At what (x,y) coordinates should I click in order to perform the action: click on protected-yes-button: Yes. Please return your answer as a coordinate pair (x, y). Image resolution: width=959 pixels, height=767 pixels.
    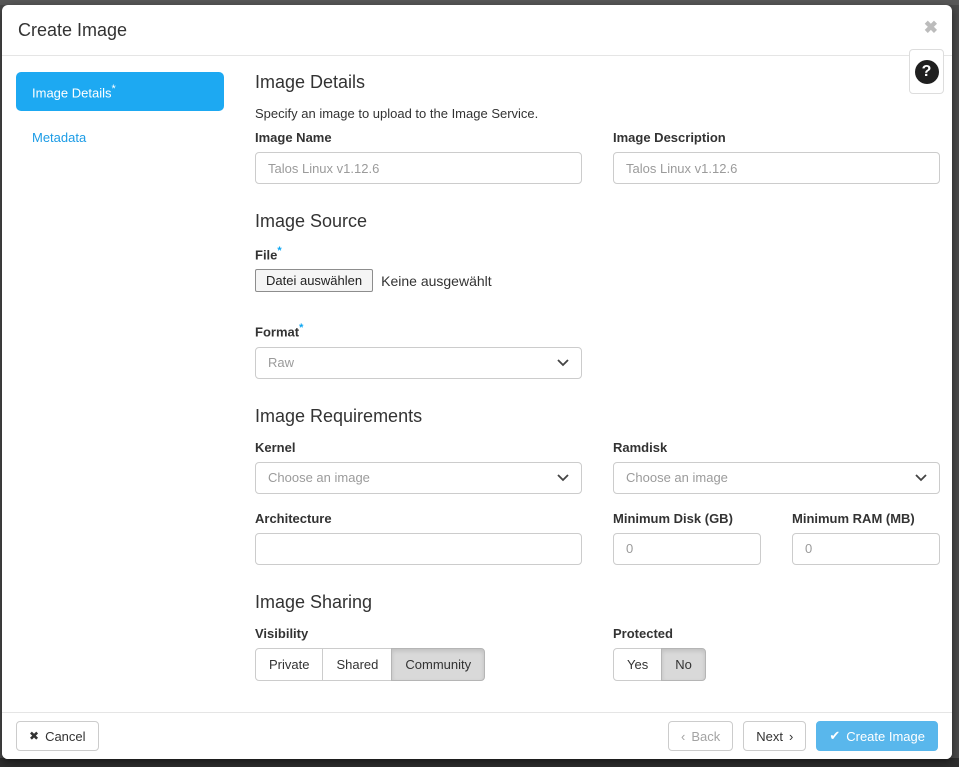
    Looking at the image, I should click on (638, 664).